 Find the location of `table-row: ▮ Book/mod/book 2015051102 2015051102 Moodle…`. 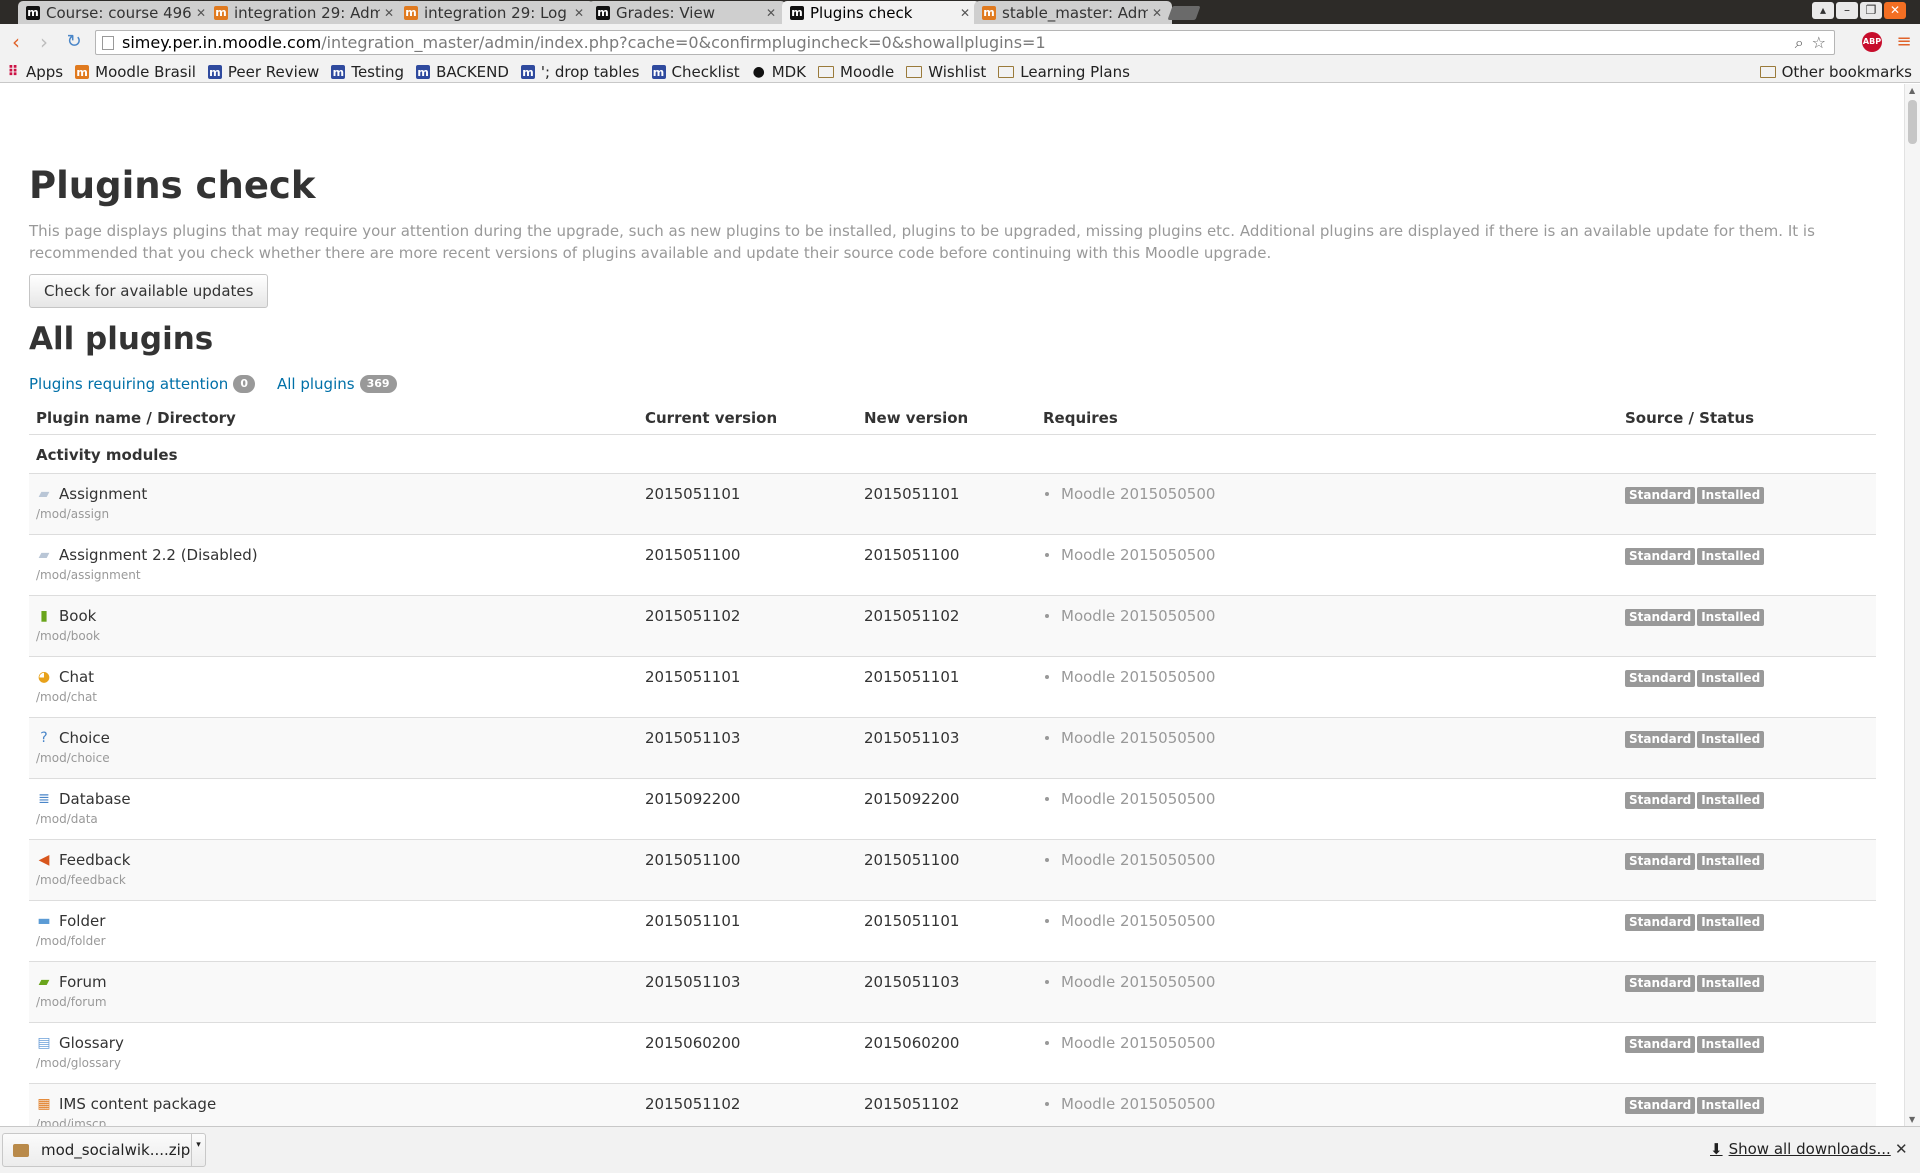

table-row: ▮ Book/mod/book 2015051102 2015051102 Moodle… is located at coordinates (952, 625).